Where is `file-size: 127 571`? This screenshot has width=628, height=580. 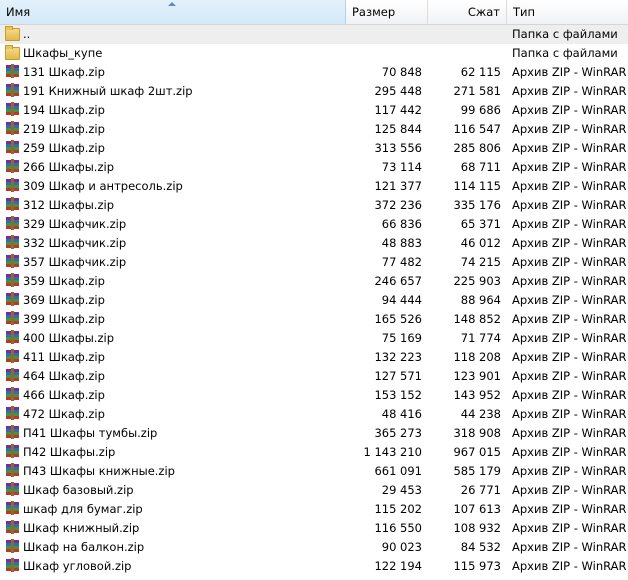 file-size: 127 571 is located at coordinates (398, 376).